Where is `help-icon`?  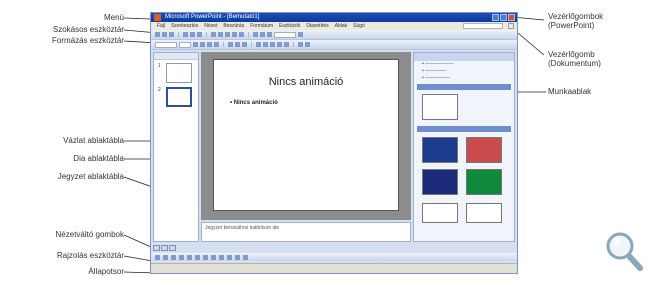 help-icon is located at coordinates (300, 34).